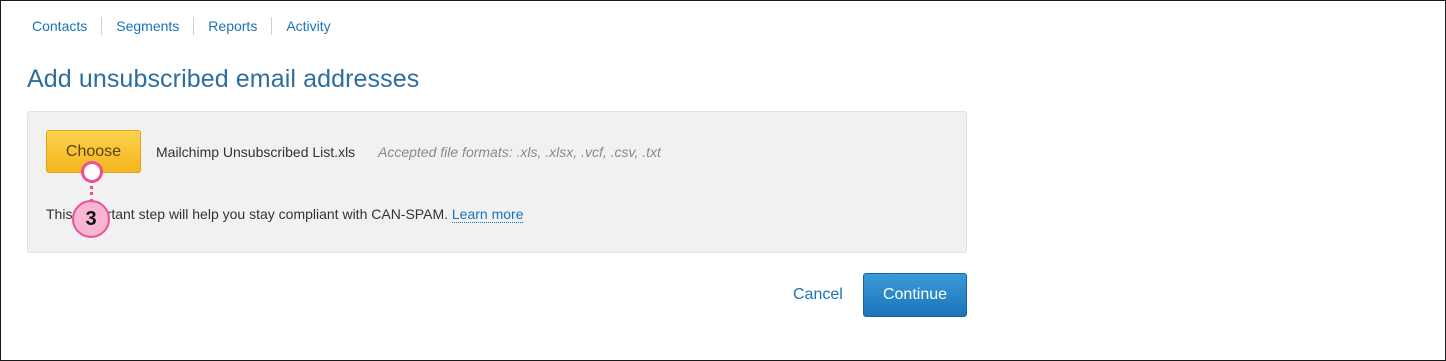 This screenshot has height=361, width=1446. What do you see at coordinates (232, 26) in the screenshot?
I see `nav-reports-link: Reports` at bounding box center [232, 26].